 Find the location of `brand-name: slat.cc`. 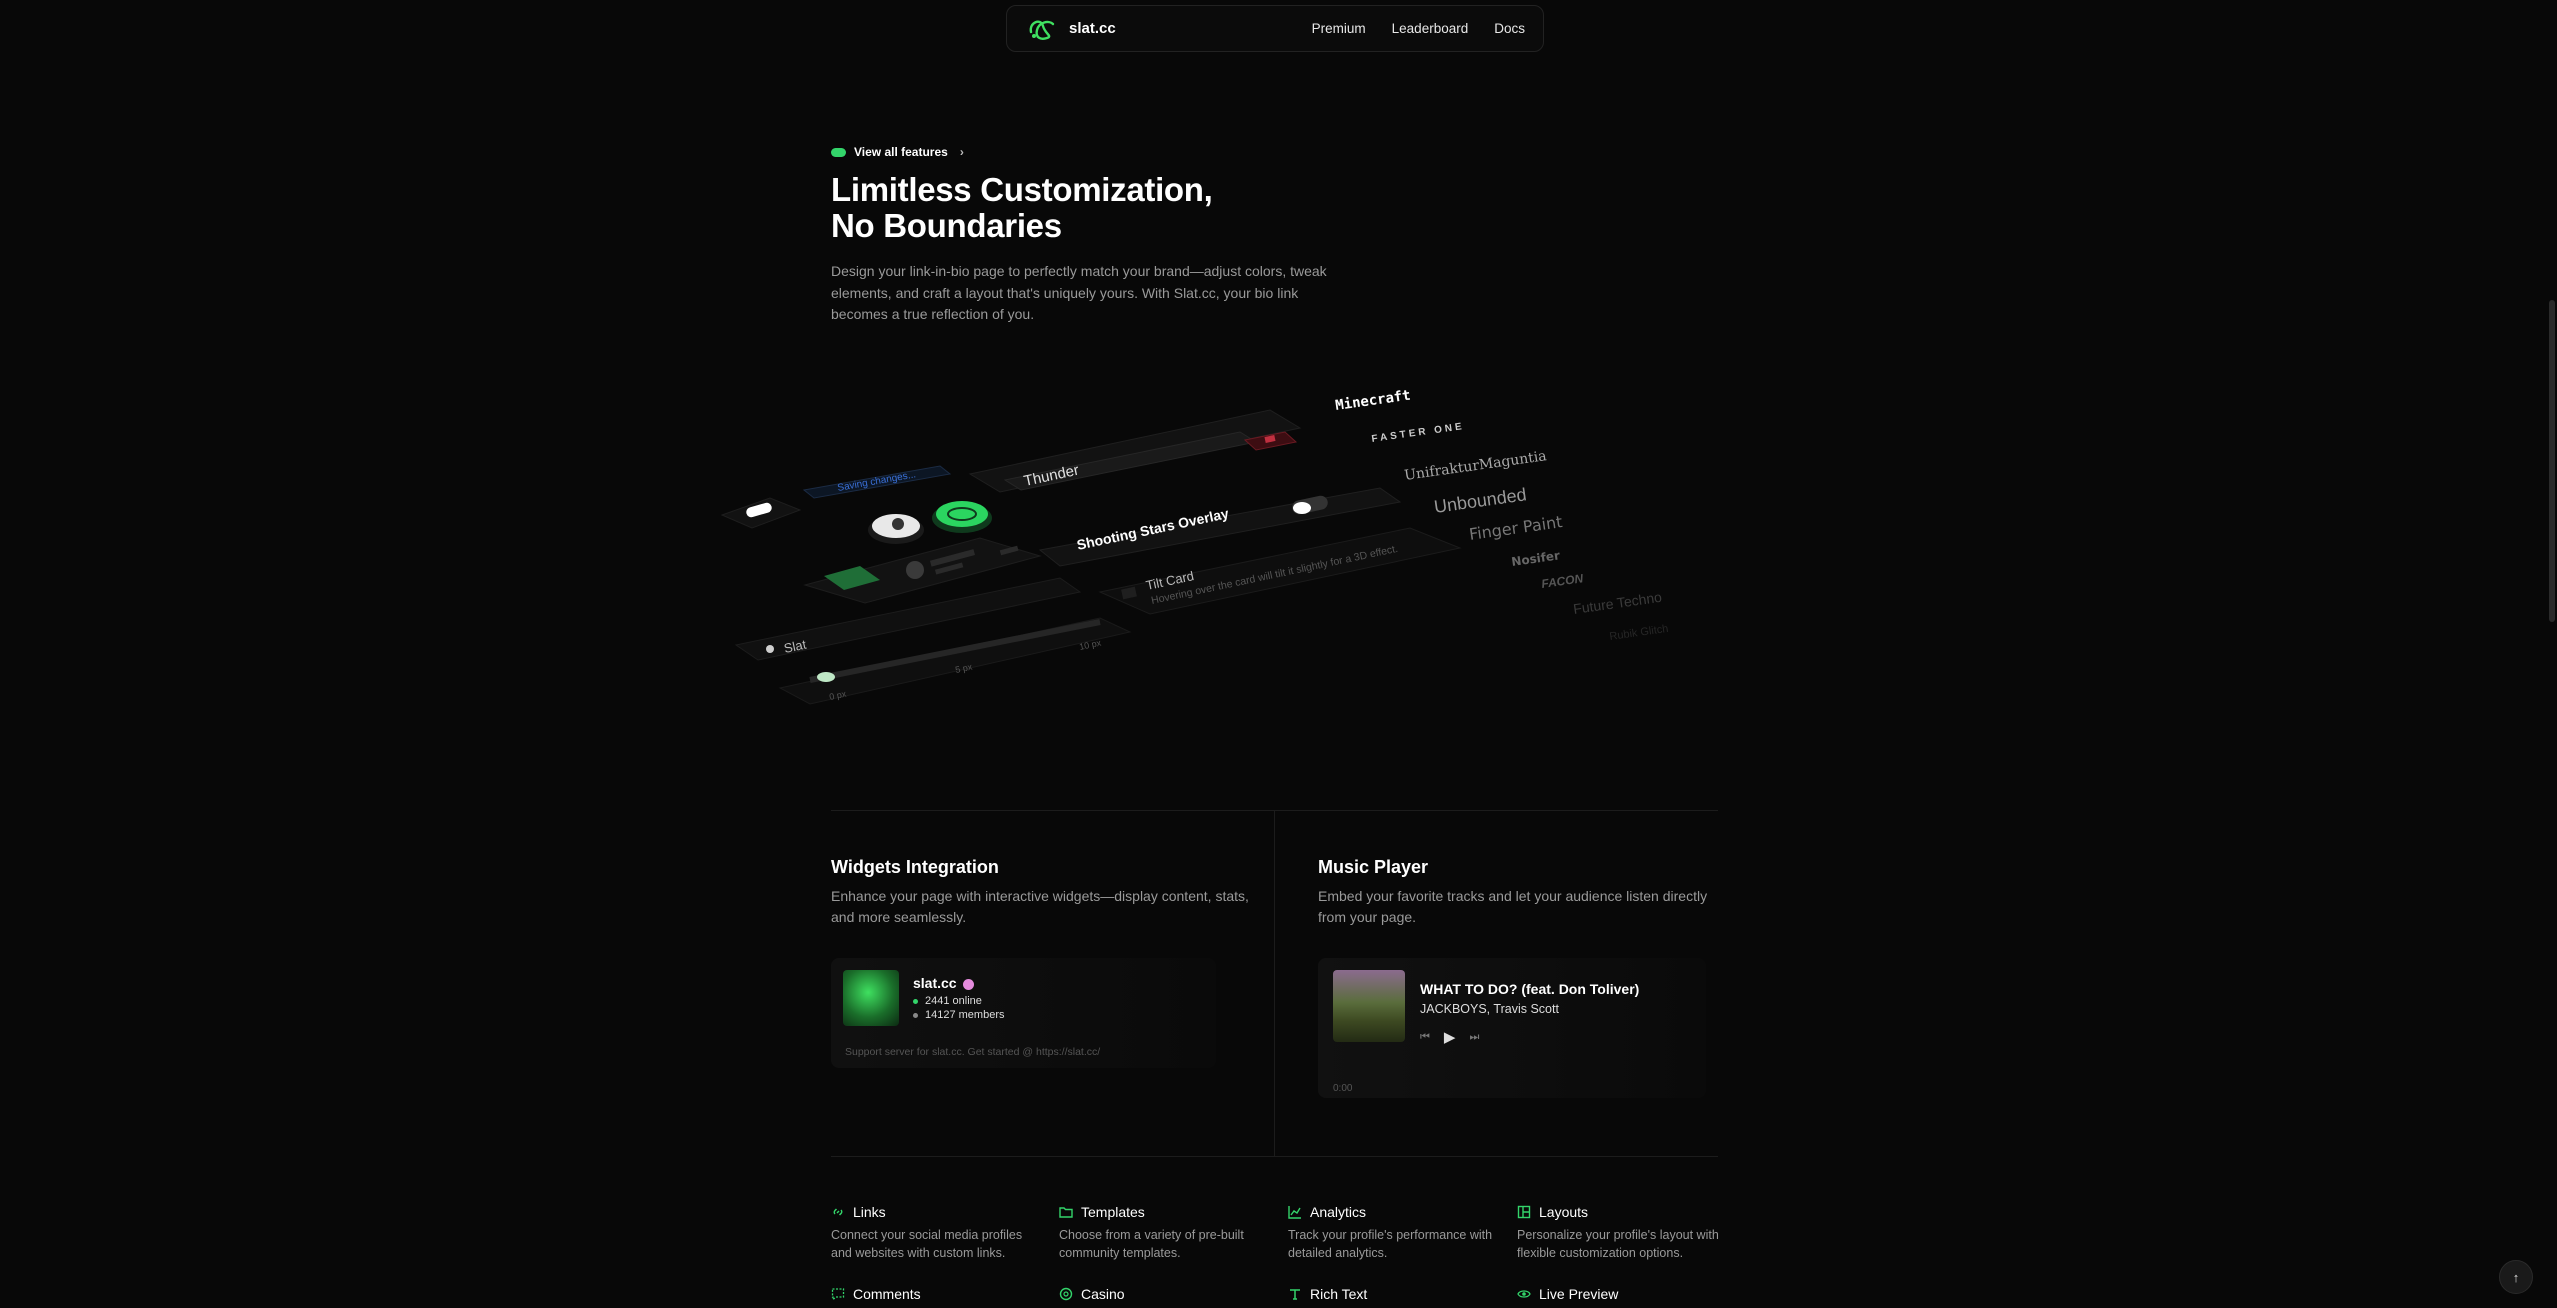

brand-name: slat.cc is located at coordinates (1092, 28).